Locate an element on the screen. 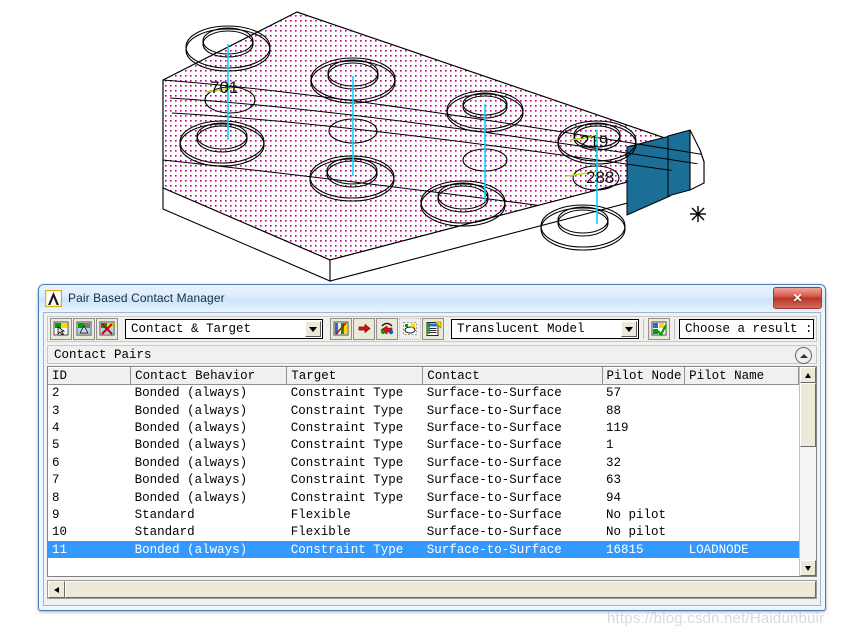 The width and height of the screenshot is (864, 636). check-contact-status-icon is located at coordinates (659, 329).